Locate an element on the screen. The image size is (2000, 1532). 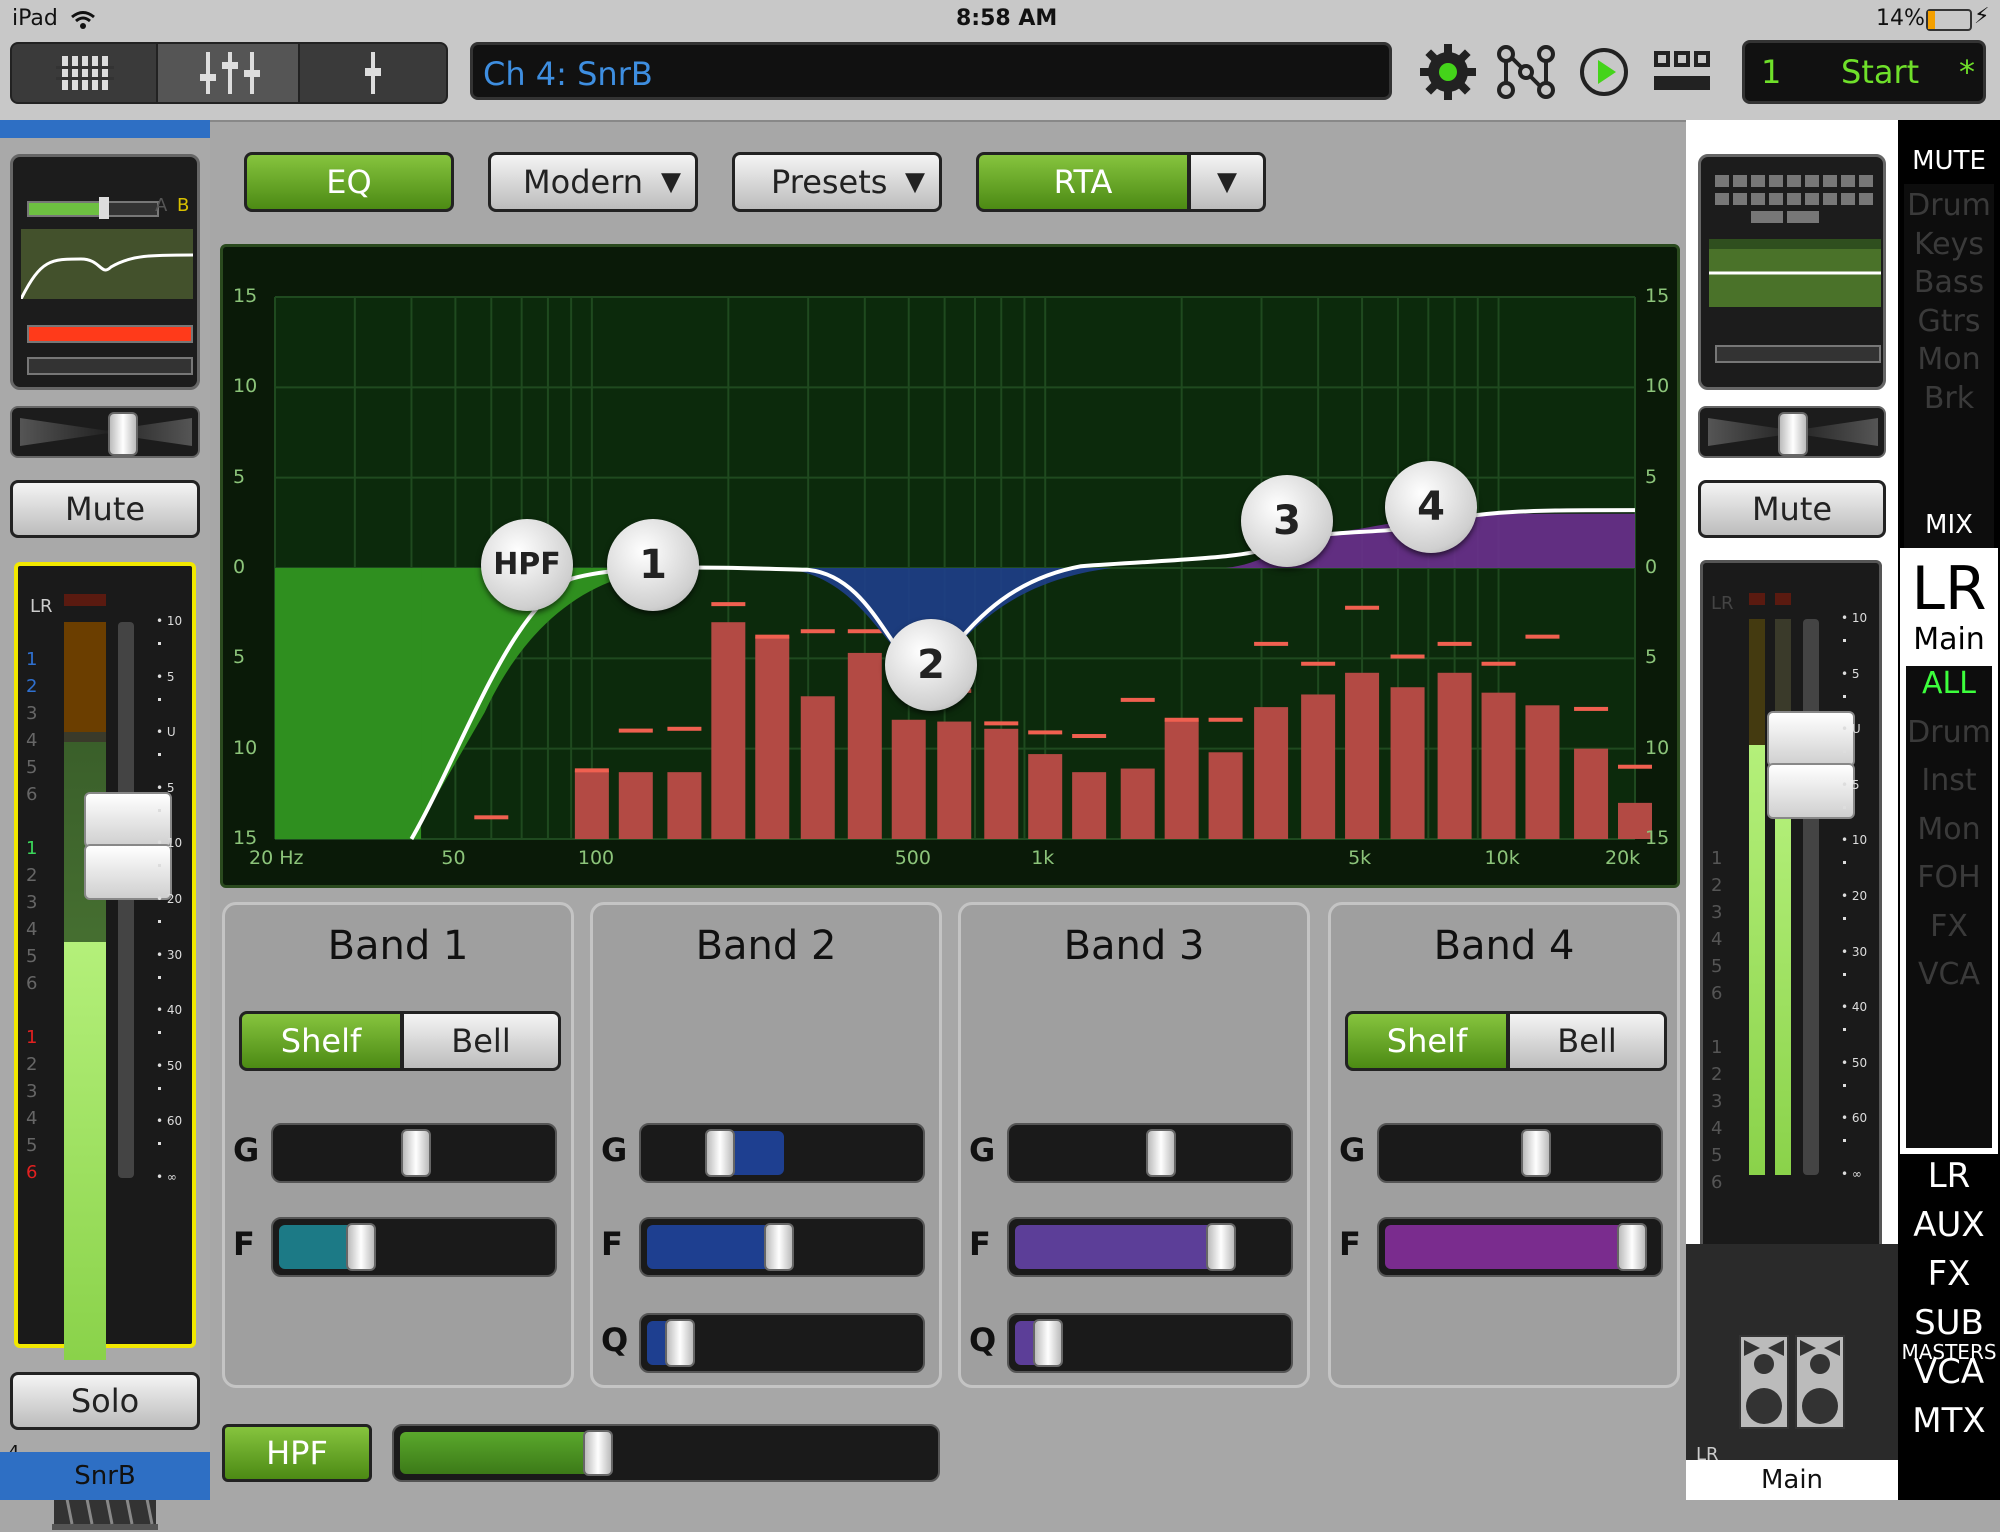
master-eq-thumbnail is located at coordinates (1795, 273).